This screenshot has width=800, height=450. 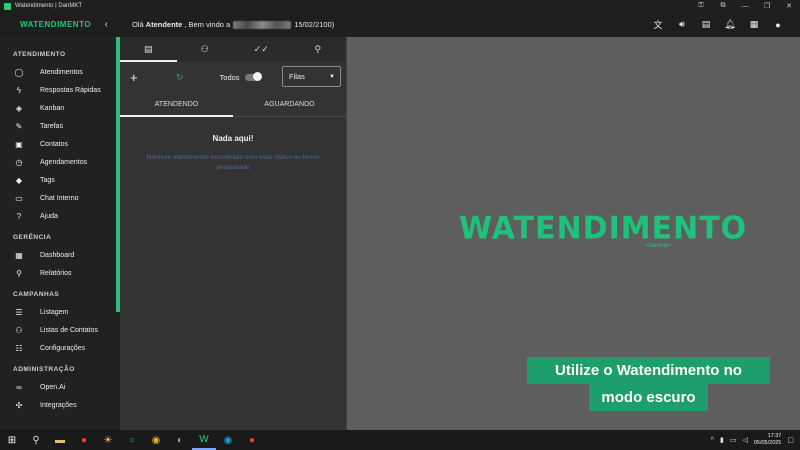 I want to click on sidebar-item-label: Relatórios, so click(x=56, y=273).